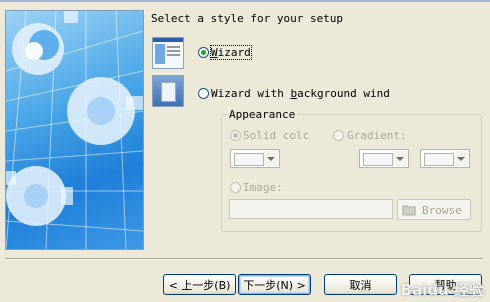 The width and height of the screenshot is (490, 302). I want to click on solid-color-label: Solid colc, so click(276, 135).